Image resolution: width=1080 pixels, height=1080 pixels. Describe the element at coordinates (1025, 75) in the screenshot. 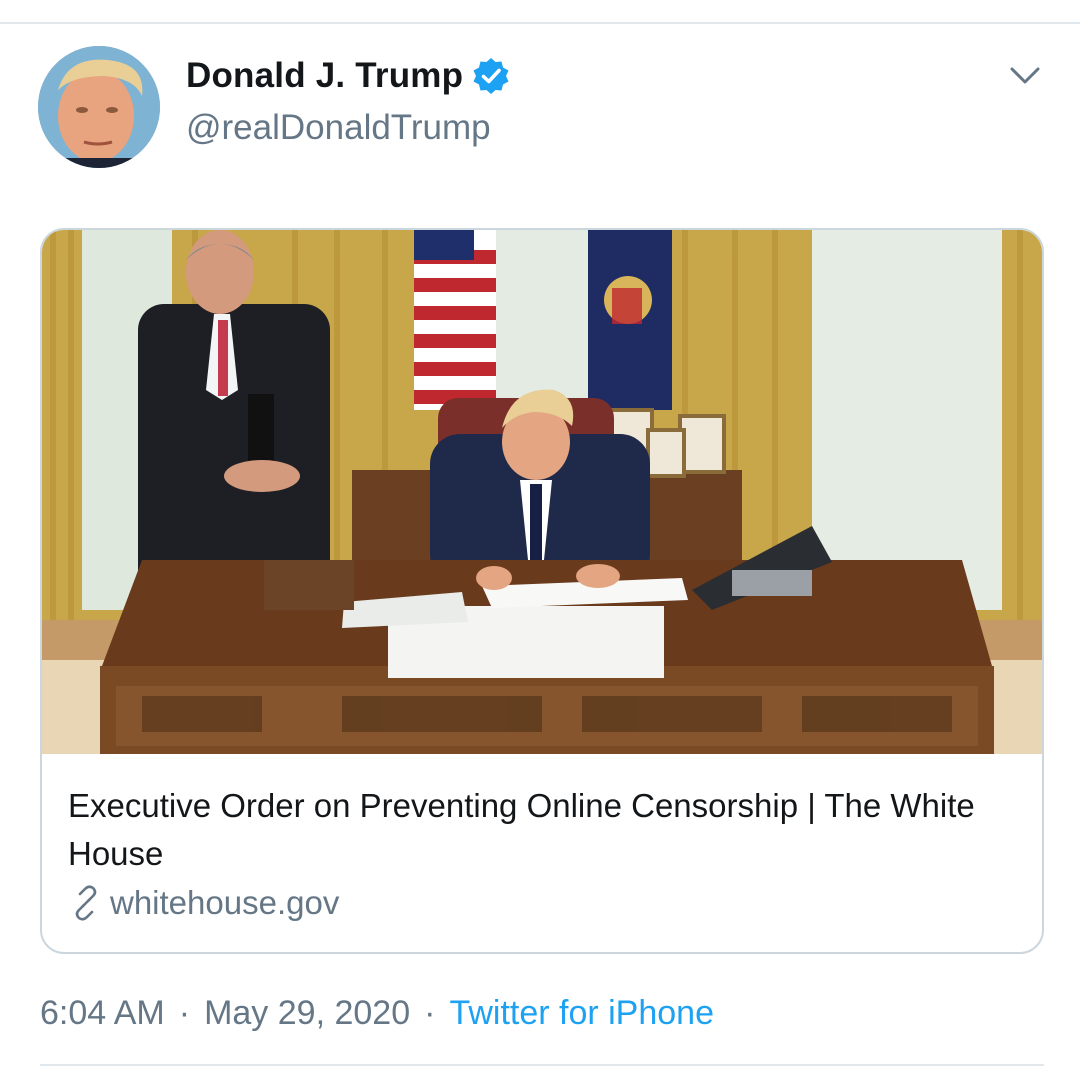

I see `chevron-down-icon` at that location.